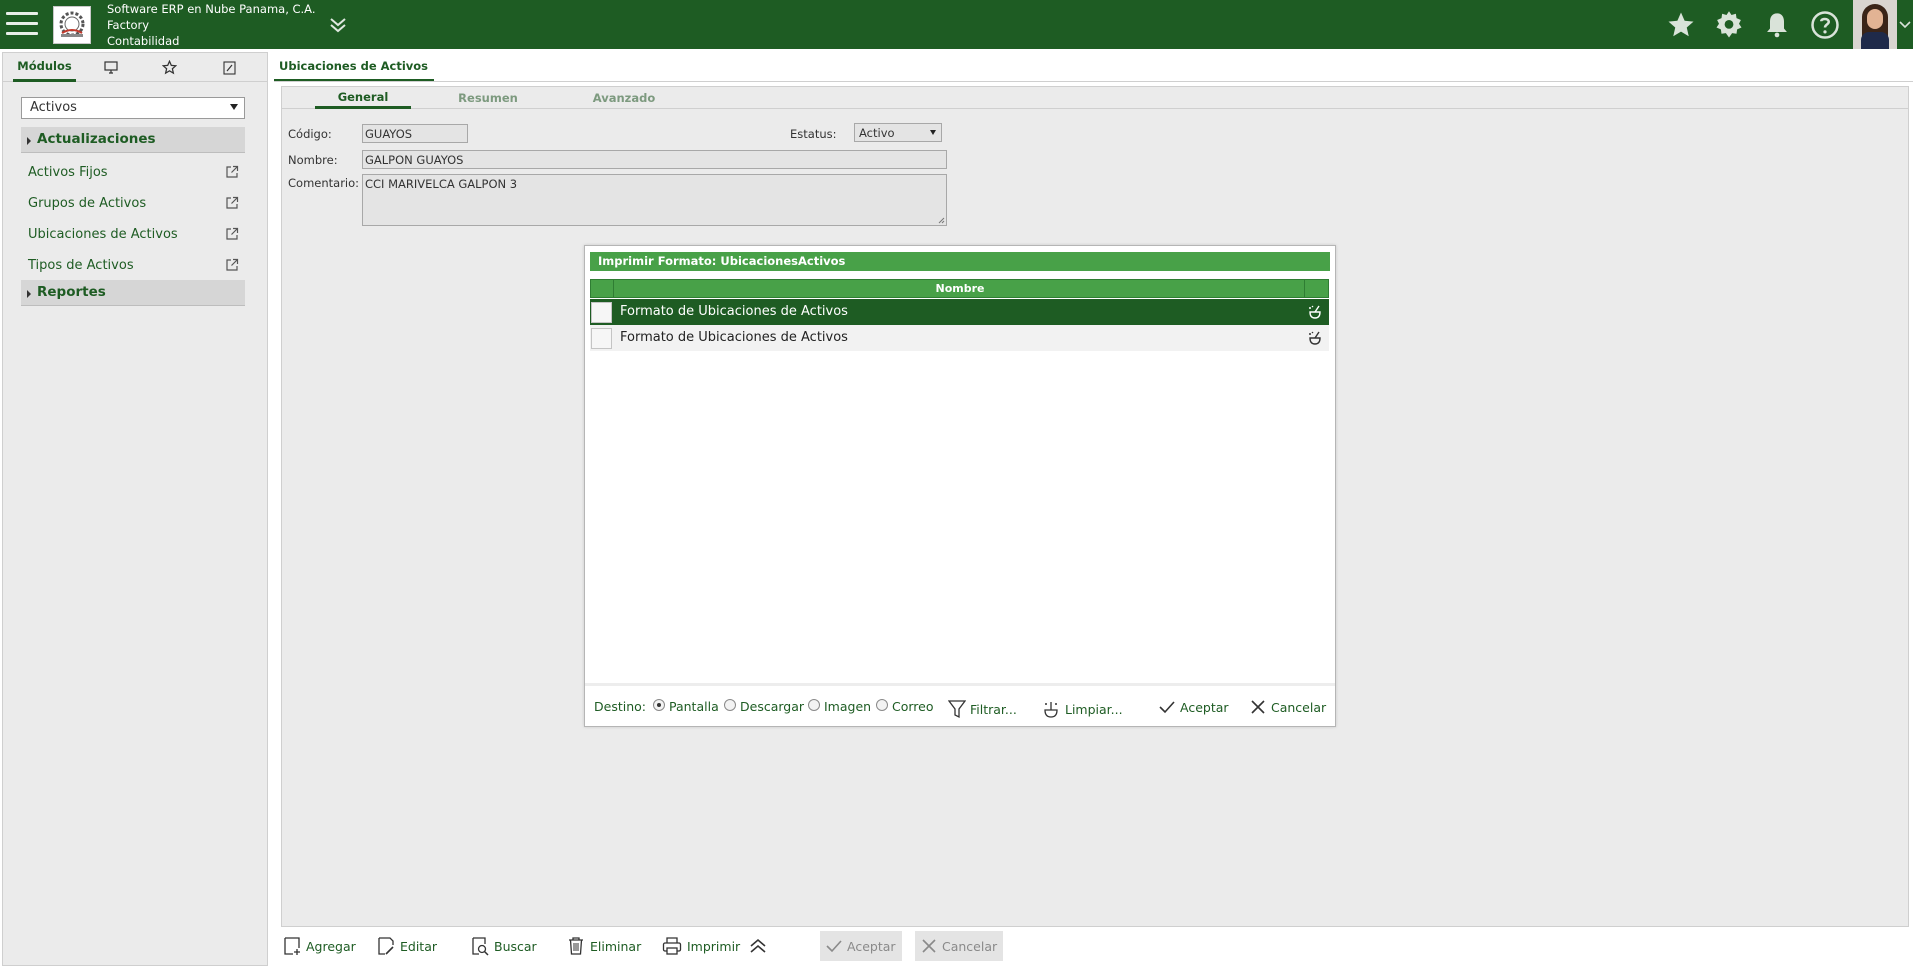  I want to click on estatus-label: Estatus:, so click(813, 134).